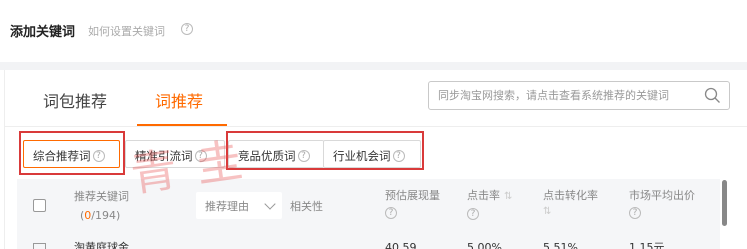 Image resolution: width=747 pixels, height=249 pixels. Describe the element at coordinates (62, 156) in the screenshot. I see `filter-label: 综合推荐词` at that location.